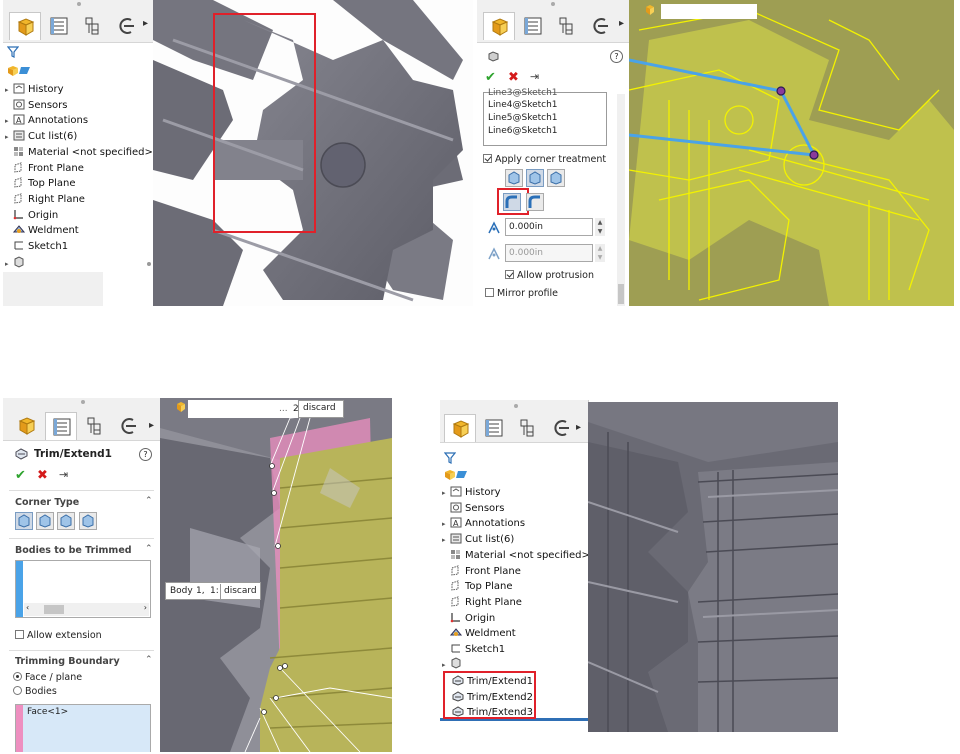 This screenshot has width=960, height=754. Describe the element at coordinates (149, 660) in the screenshot. I see `collapse-boundary-icon: ⌃` at that location.